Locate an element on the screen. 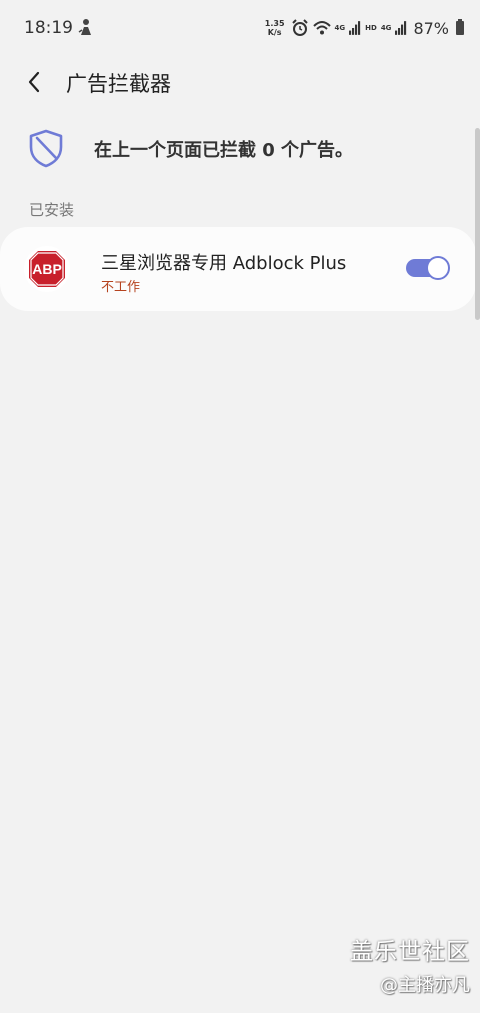 This screenshot has height=1013, width=480. status-icons: 1.35 K/s 4G HD 4G 87% is located at coordinates (364, 28).